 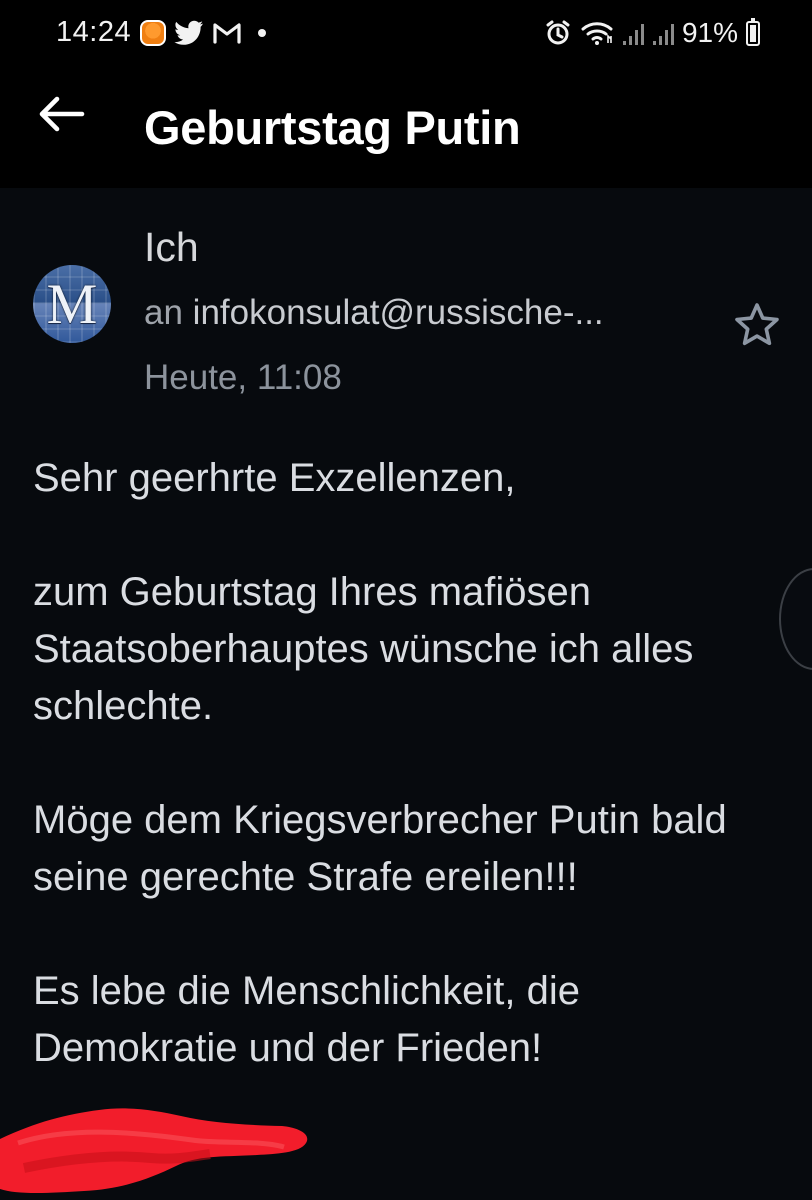 I want to click on avatar: M, so click(x=72, y=304).